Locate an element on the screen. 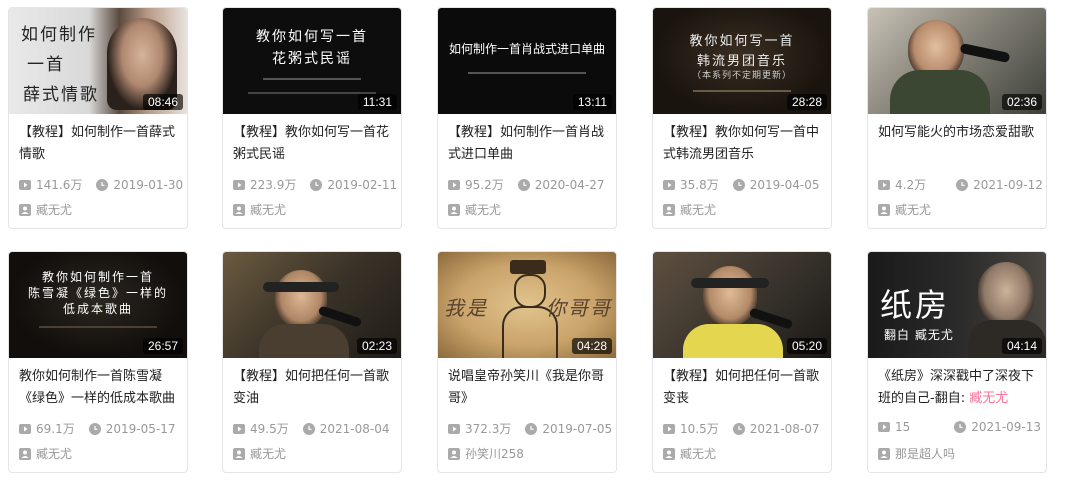 Image resolution: width=1080 pixels, height=481 pixels. publish-date: 2019-01-30 is located at coordinates (148, 184).